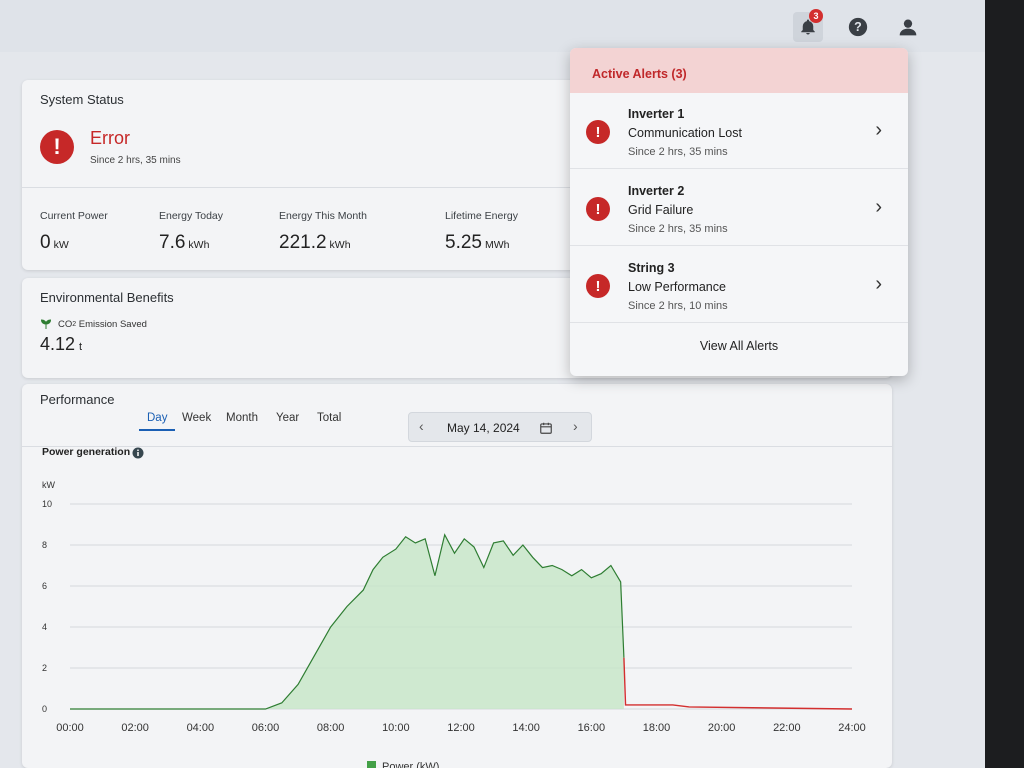  What do you see at coordinates (656, 191) in the screenshot?
I see `alert-device: Inverter 2` at bounding box center [656, 191].